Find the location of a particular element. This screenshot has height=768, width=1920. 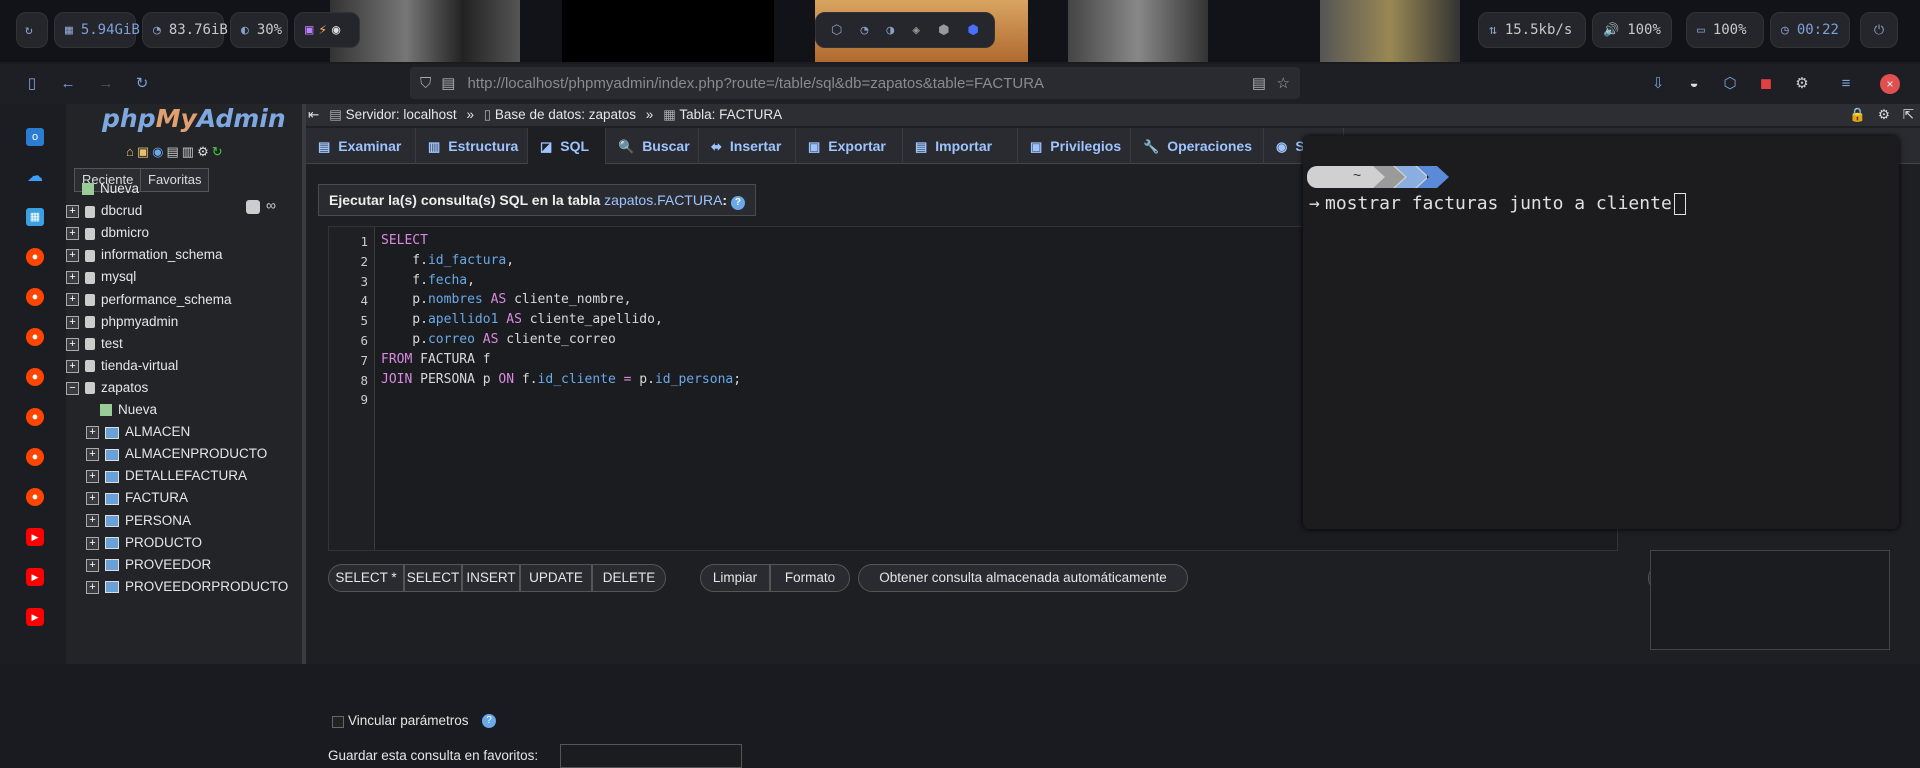

tree-item-table: + PERSONA is located at coordinates (138, 521).